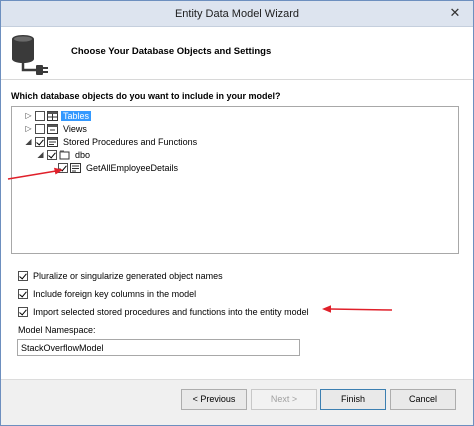 The width and height of the screenshot is (474, 426). What do you see at coordinates (52, 141) in the screenshot?
I see `stored-procedure-icon` at bounding box center [52, 141].